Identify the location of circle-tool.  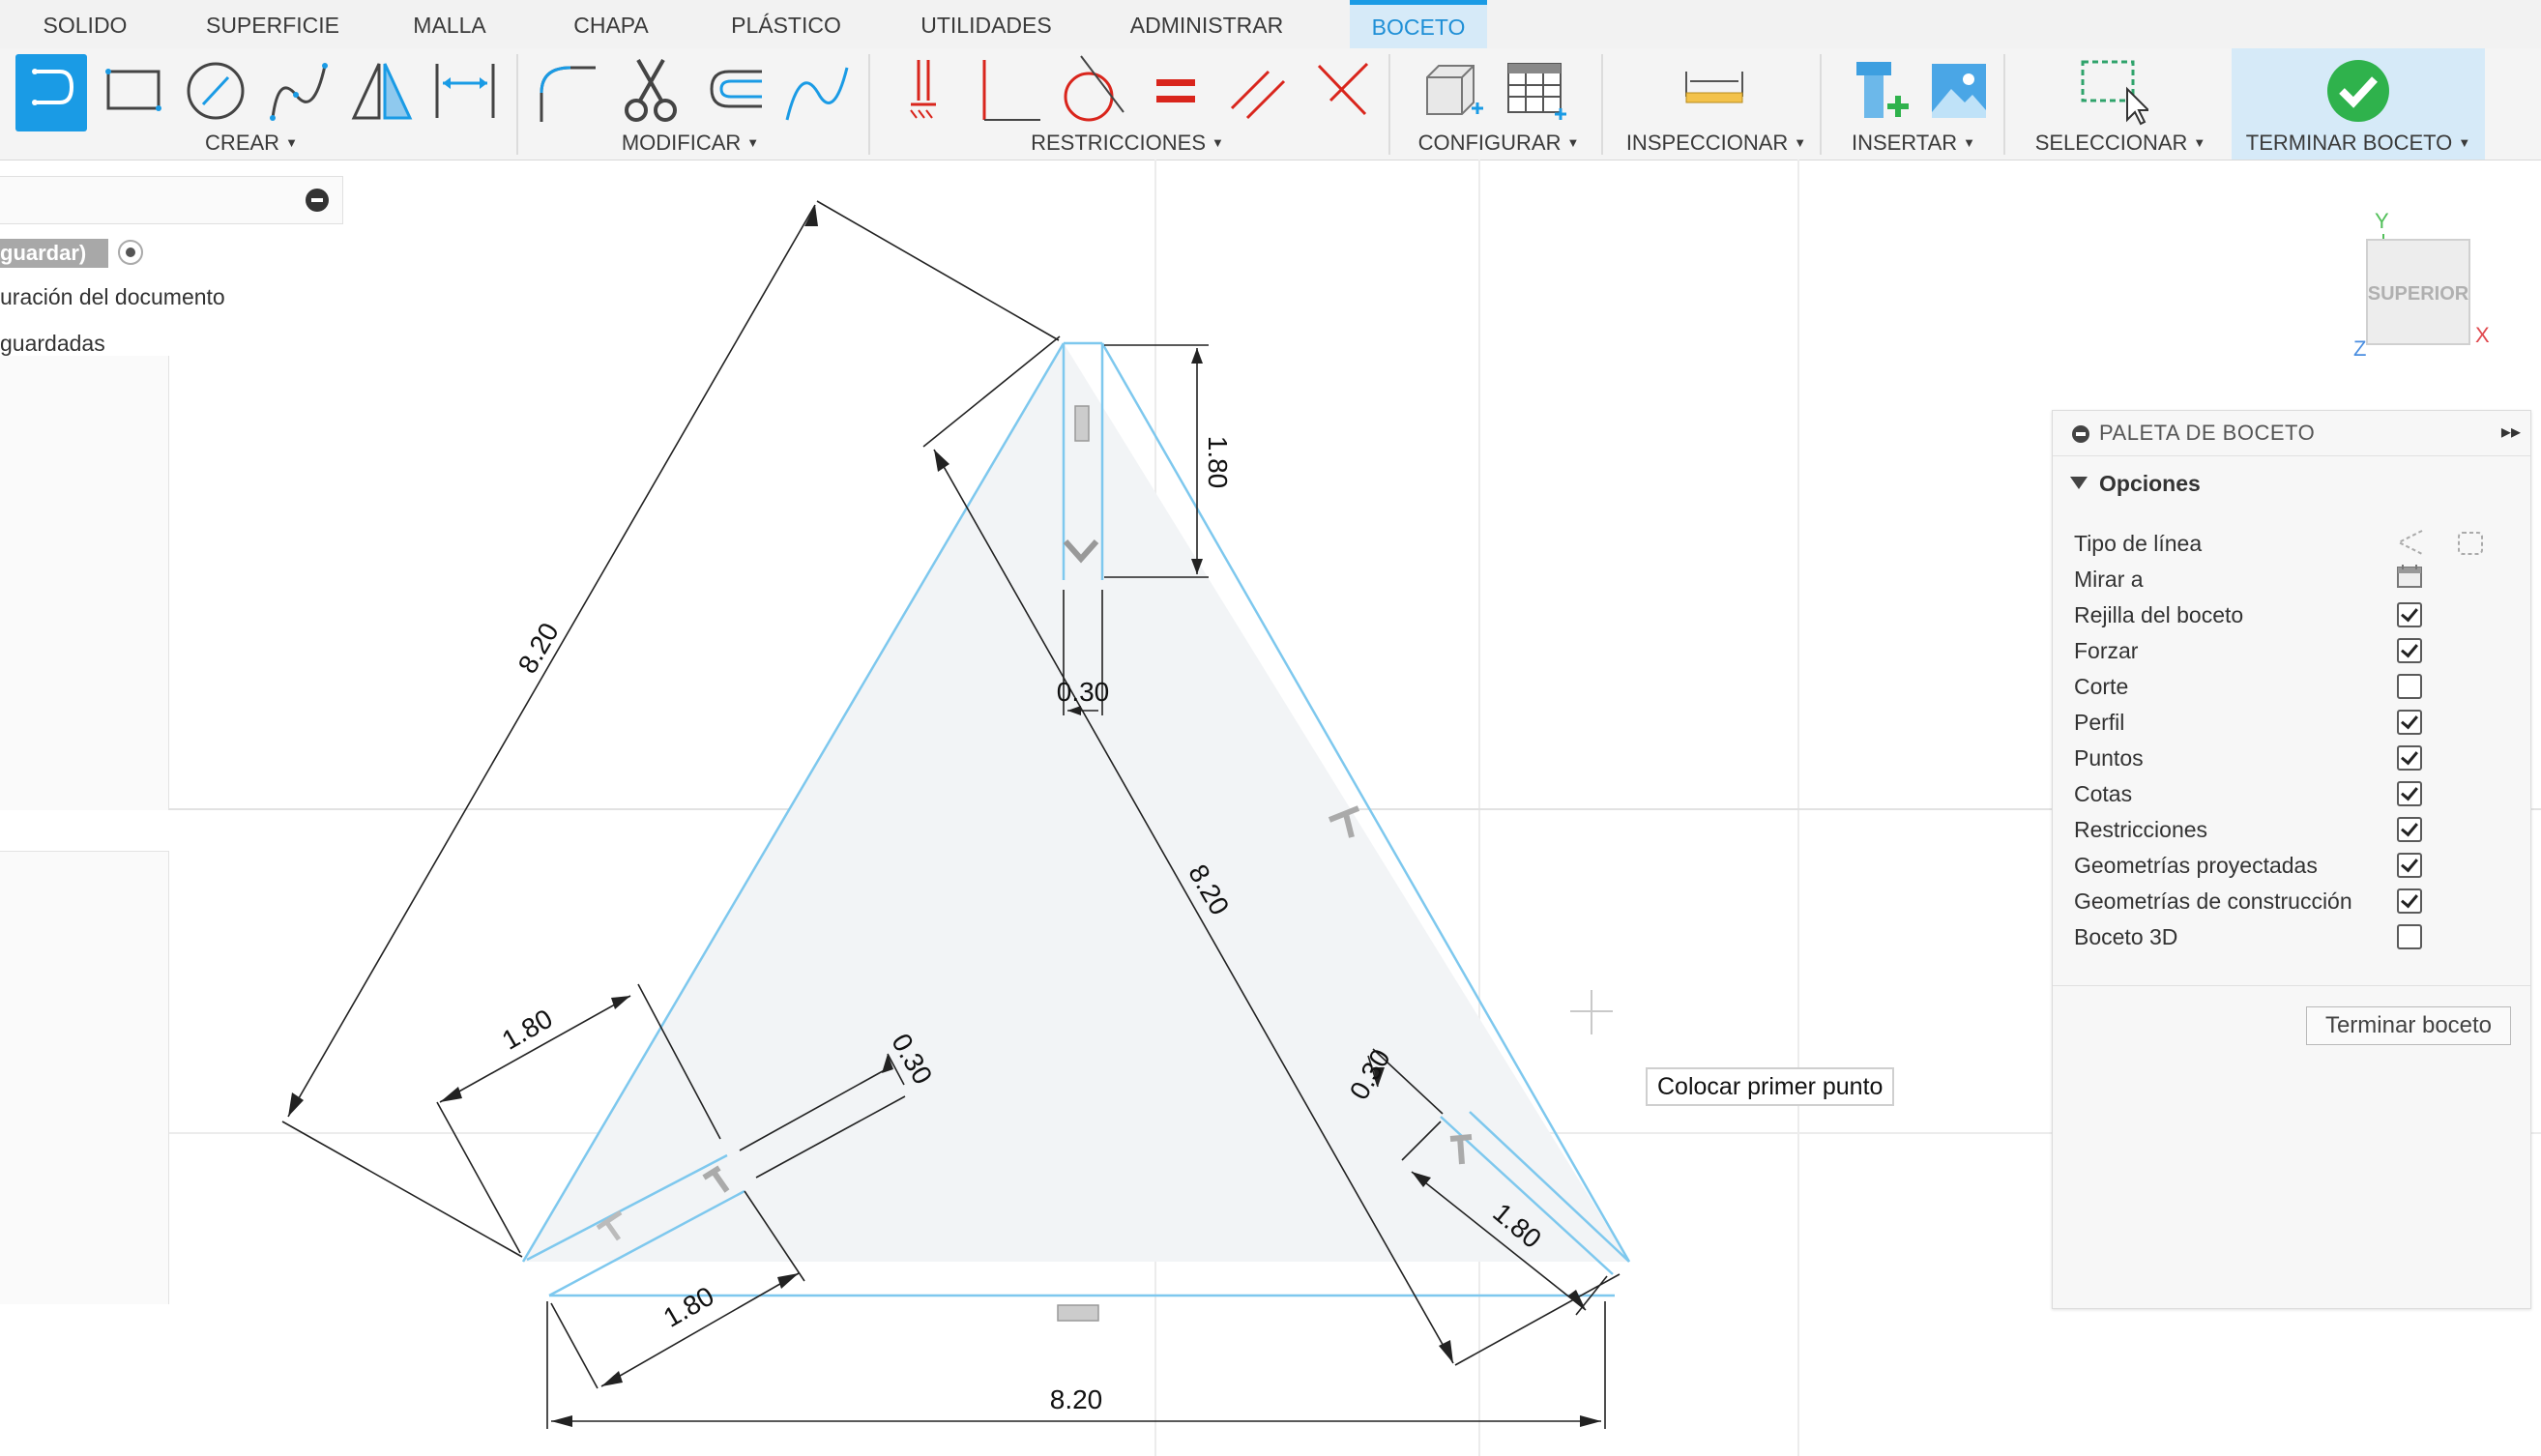
(215, 92).